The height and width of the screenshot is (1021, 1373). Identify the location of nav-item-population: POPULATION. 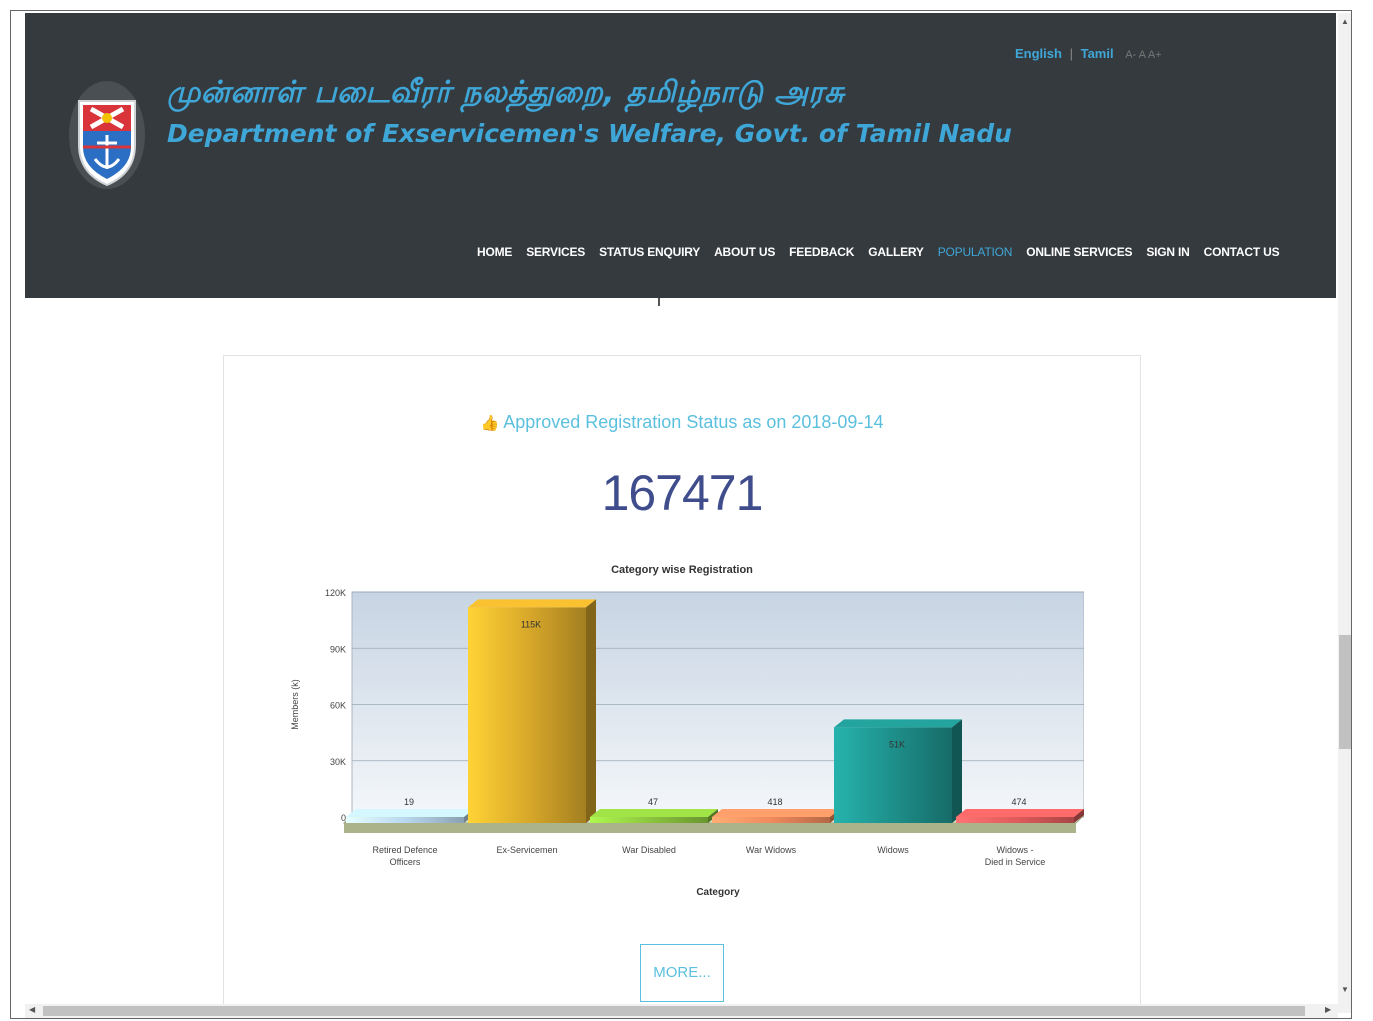
(975, 252).